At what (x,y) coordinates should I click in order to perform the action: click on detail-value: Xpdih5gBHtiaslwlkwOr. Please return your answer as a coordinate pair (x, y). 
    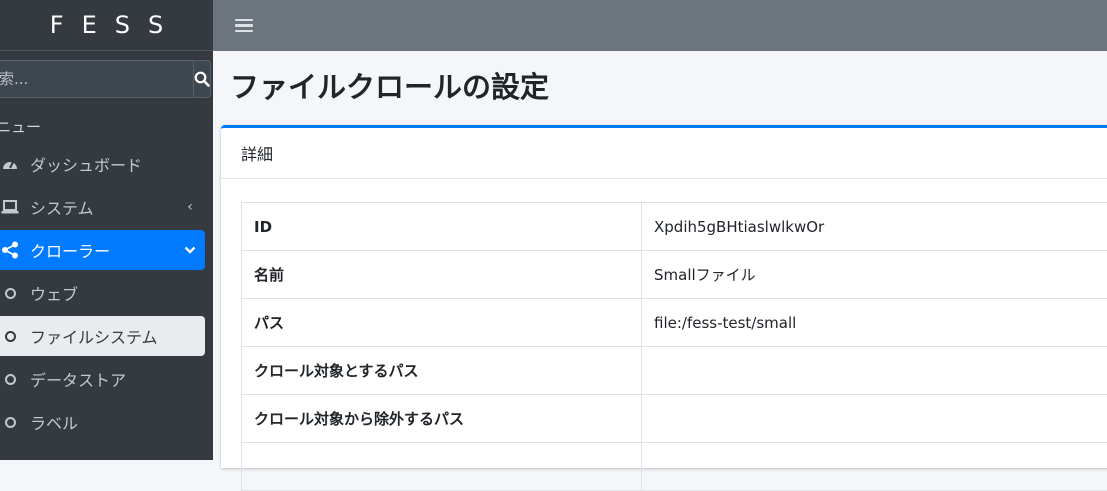
    Looking at the image, I should click on (874, 227).